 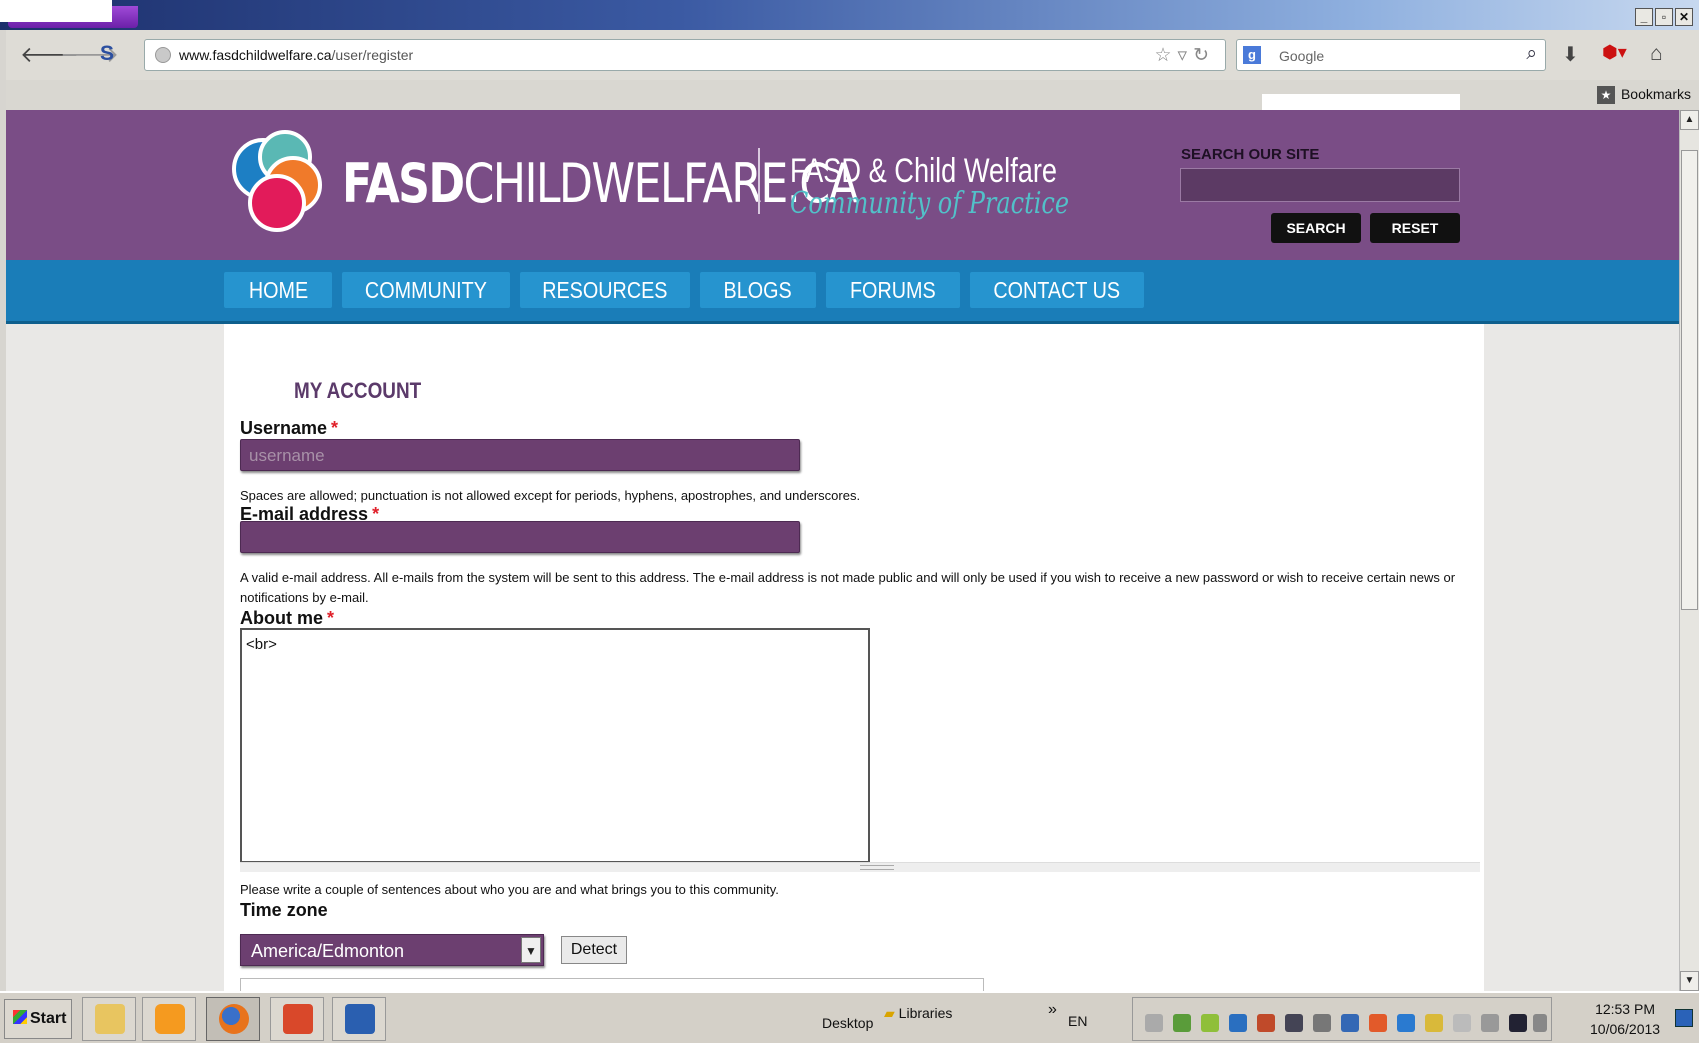 What do you see at coordinates (163, 55) in the screenshot?
I see `globe-icon` at bounding box center [163, 55].